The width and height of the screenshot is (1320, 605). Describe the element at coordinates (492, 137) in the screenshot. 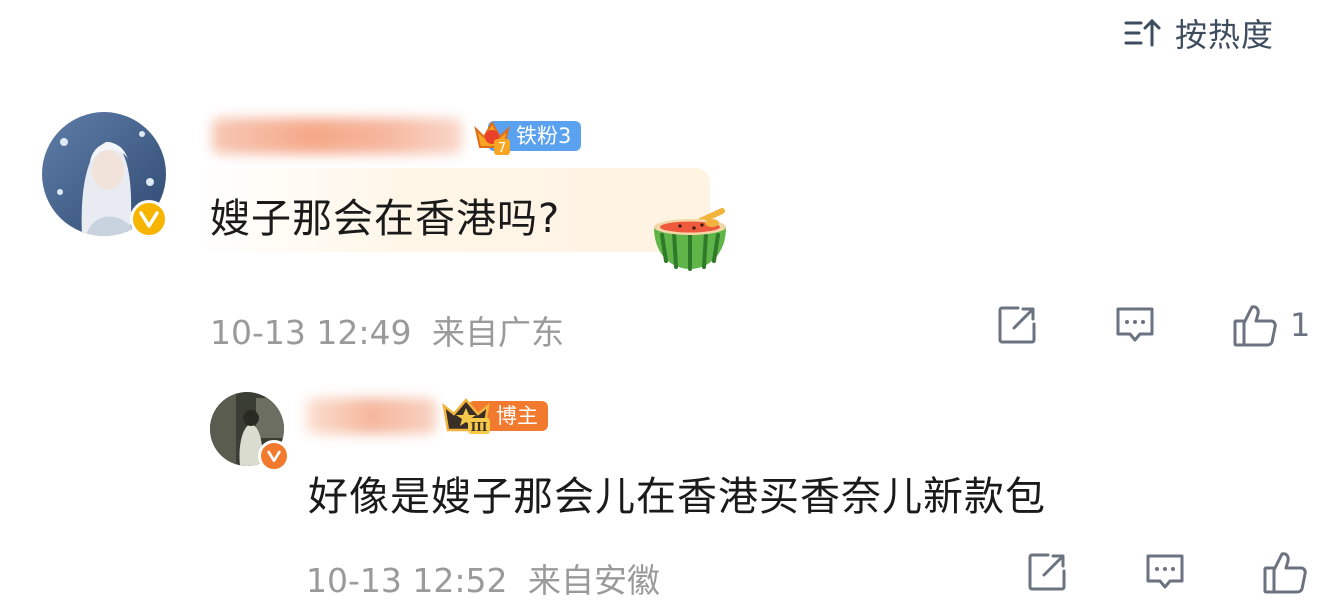

I see `crown-icon: 7` at that location.